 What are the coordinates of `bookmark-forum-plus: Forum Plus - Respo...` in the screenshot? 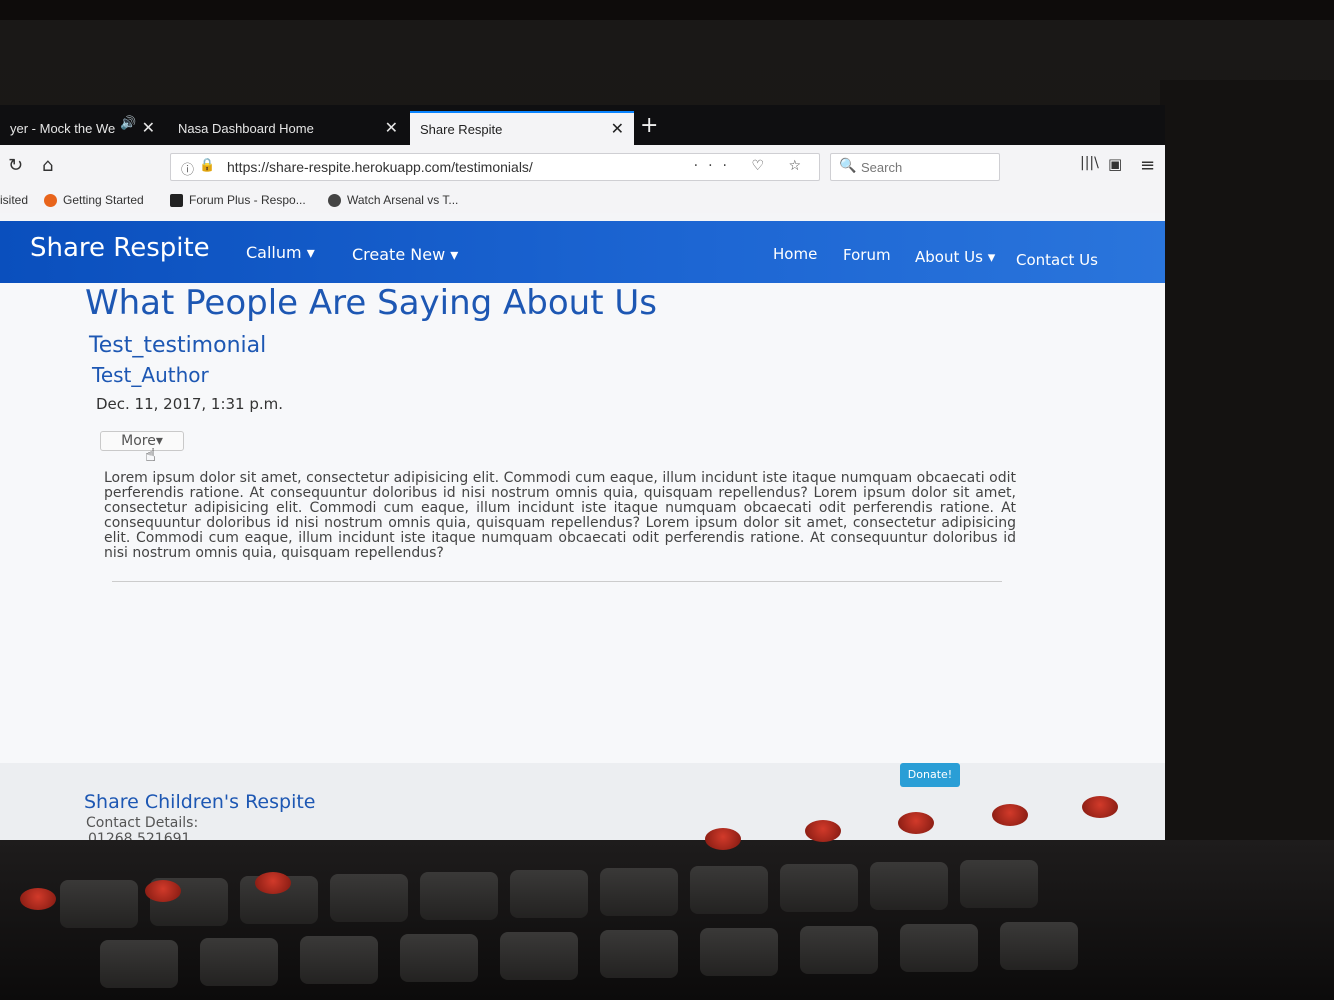 It's located at (238, 200).